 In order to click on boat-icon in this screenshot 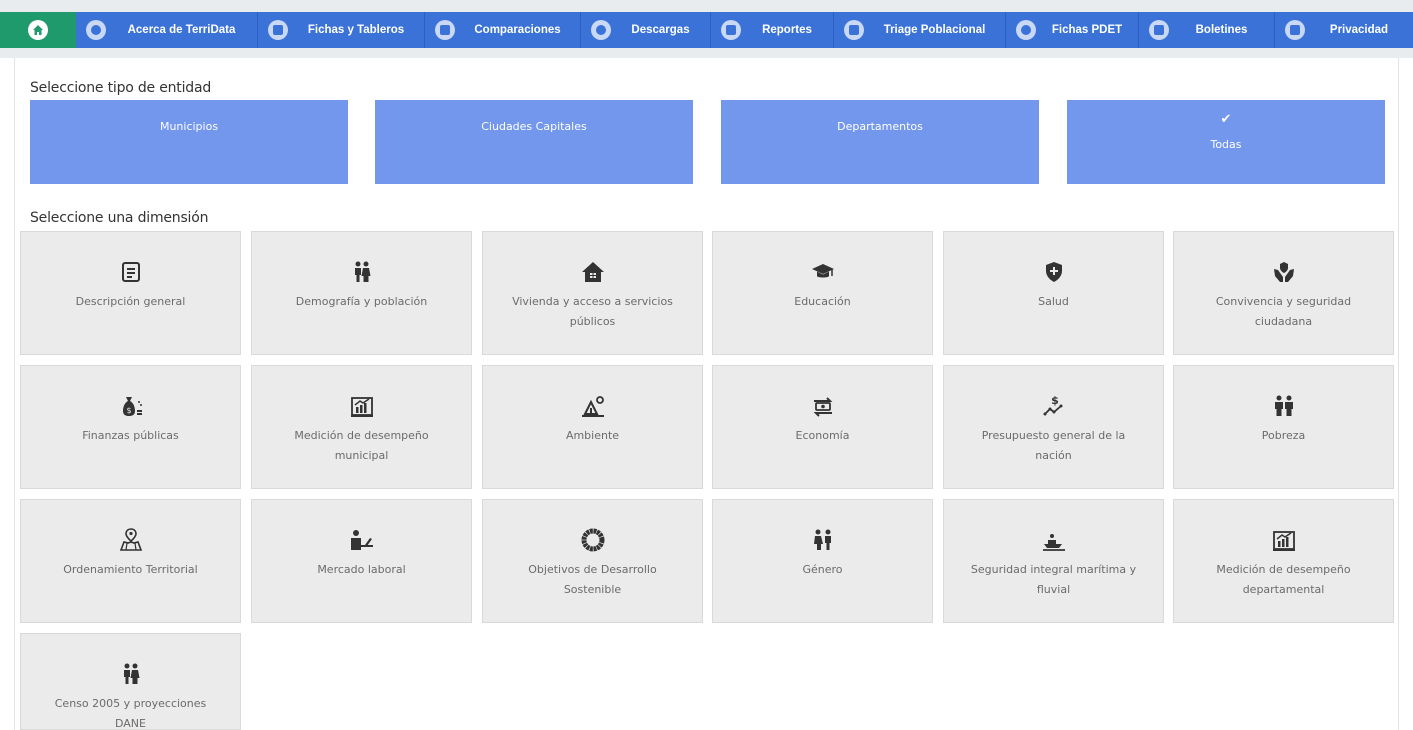, I will do `click(1053, 540)`.